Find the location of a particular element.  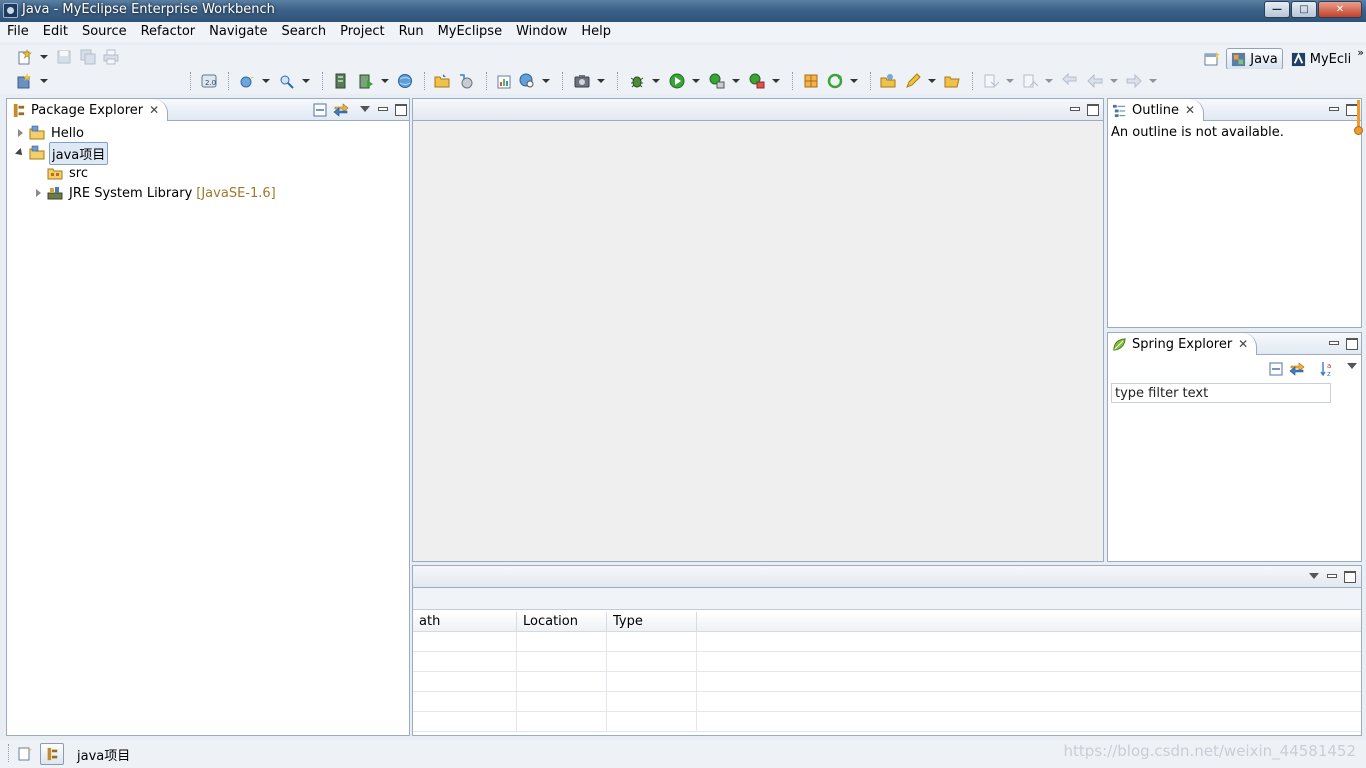

camera-dropdown-icon is located at coordinates (601, 81).